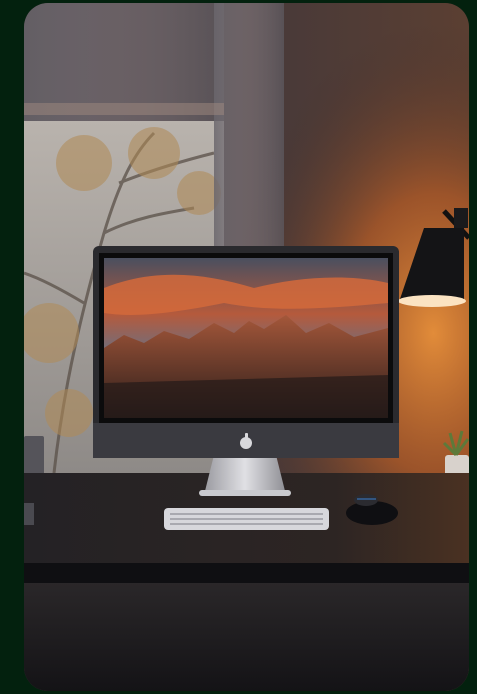 The image size is (477, 694). What do you see at coordinates (29, 514) in the screenshot?
I see `desk-object` at bounding box center [29, 514].